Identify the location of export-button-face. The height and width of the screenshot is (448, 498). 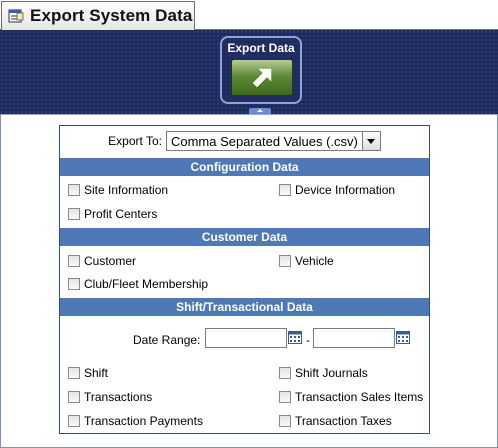
(262, 77).